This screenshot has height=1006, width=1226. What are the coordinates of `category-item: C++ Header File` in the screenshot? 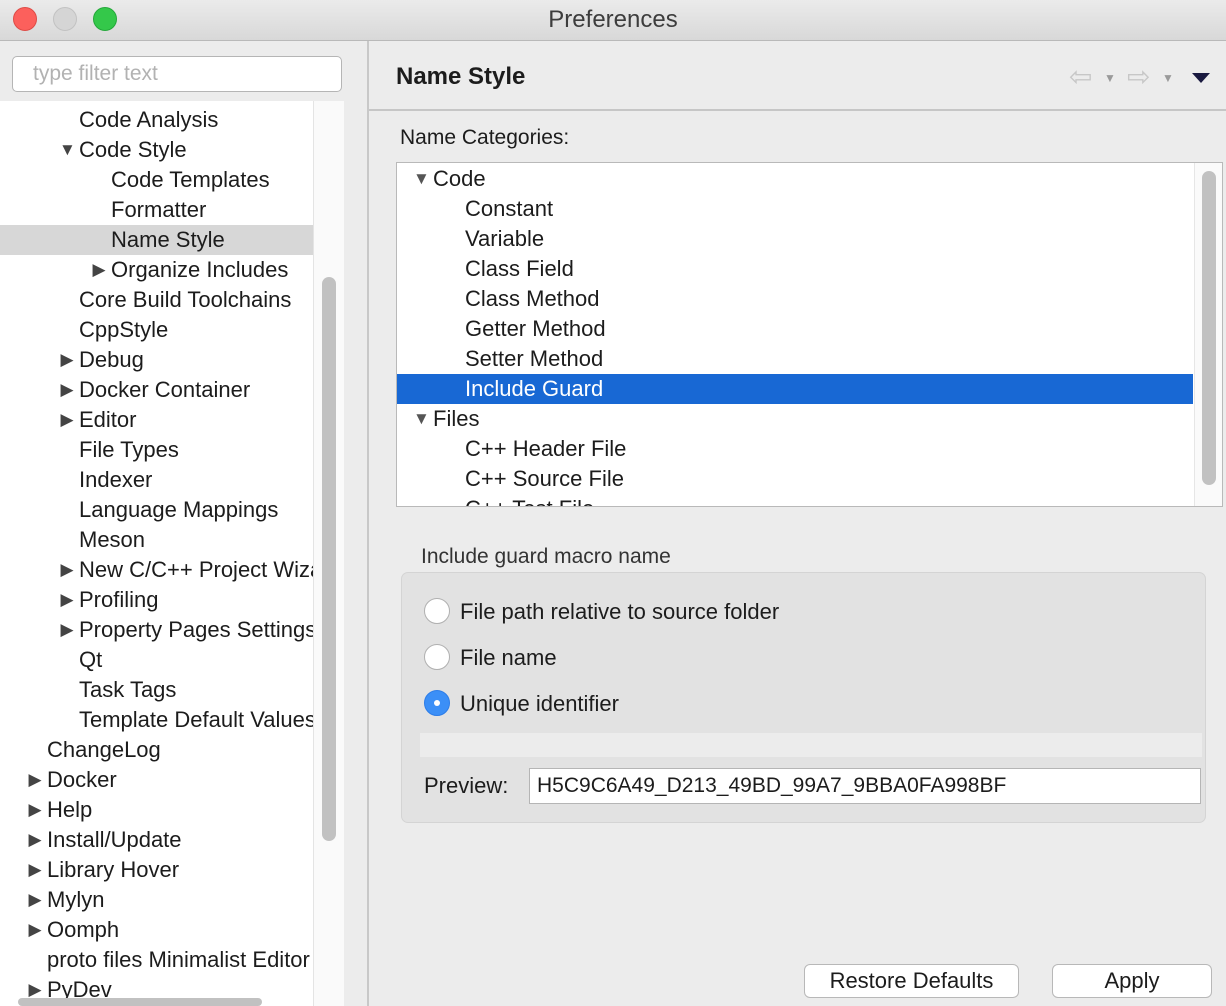 It's located at (795, 449).